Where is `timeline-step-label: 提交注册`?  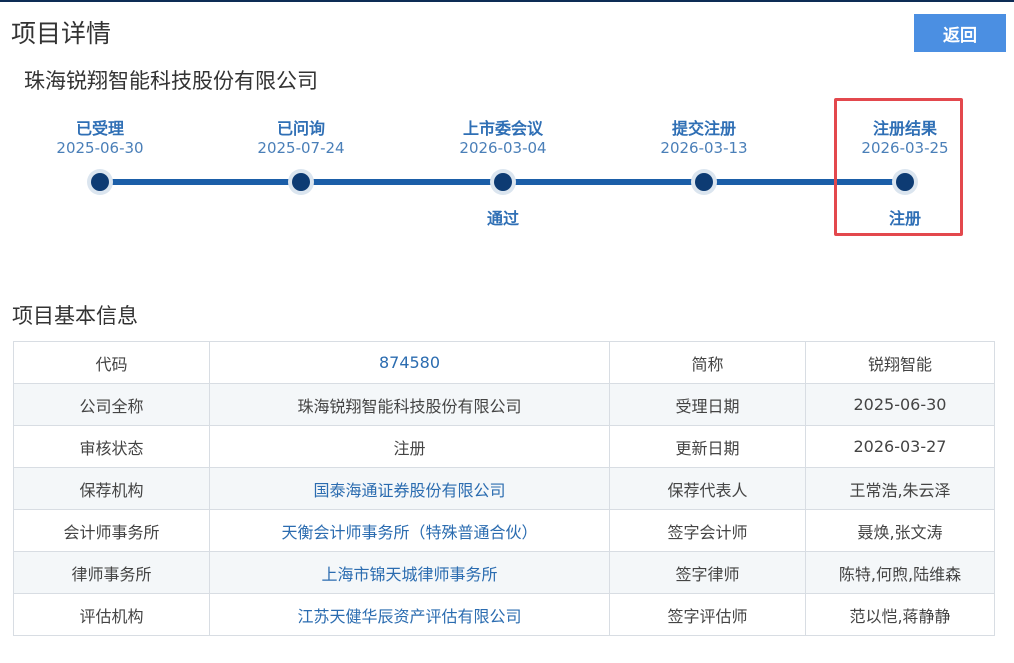 timeline-step-label: 提交注册 is located at coordinates (703, 128).